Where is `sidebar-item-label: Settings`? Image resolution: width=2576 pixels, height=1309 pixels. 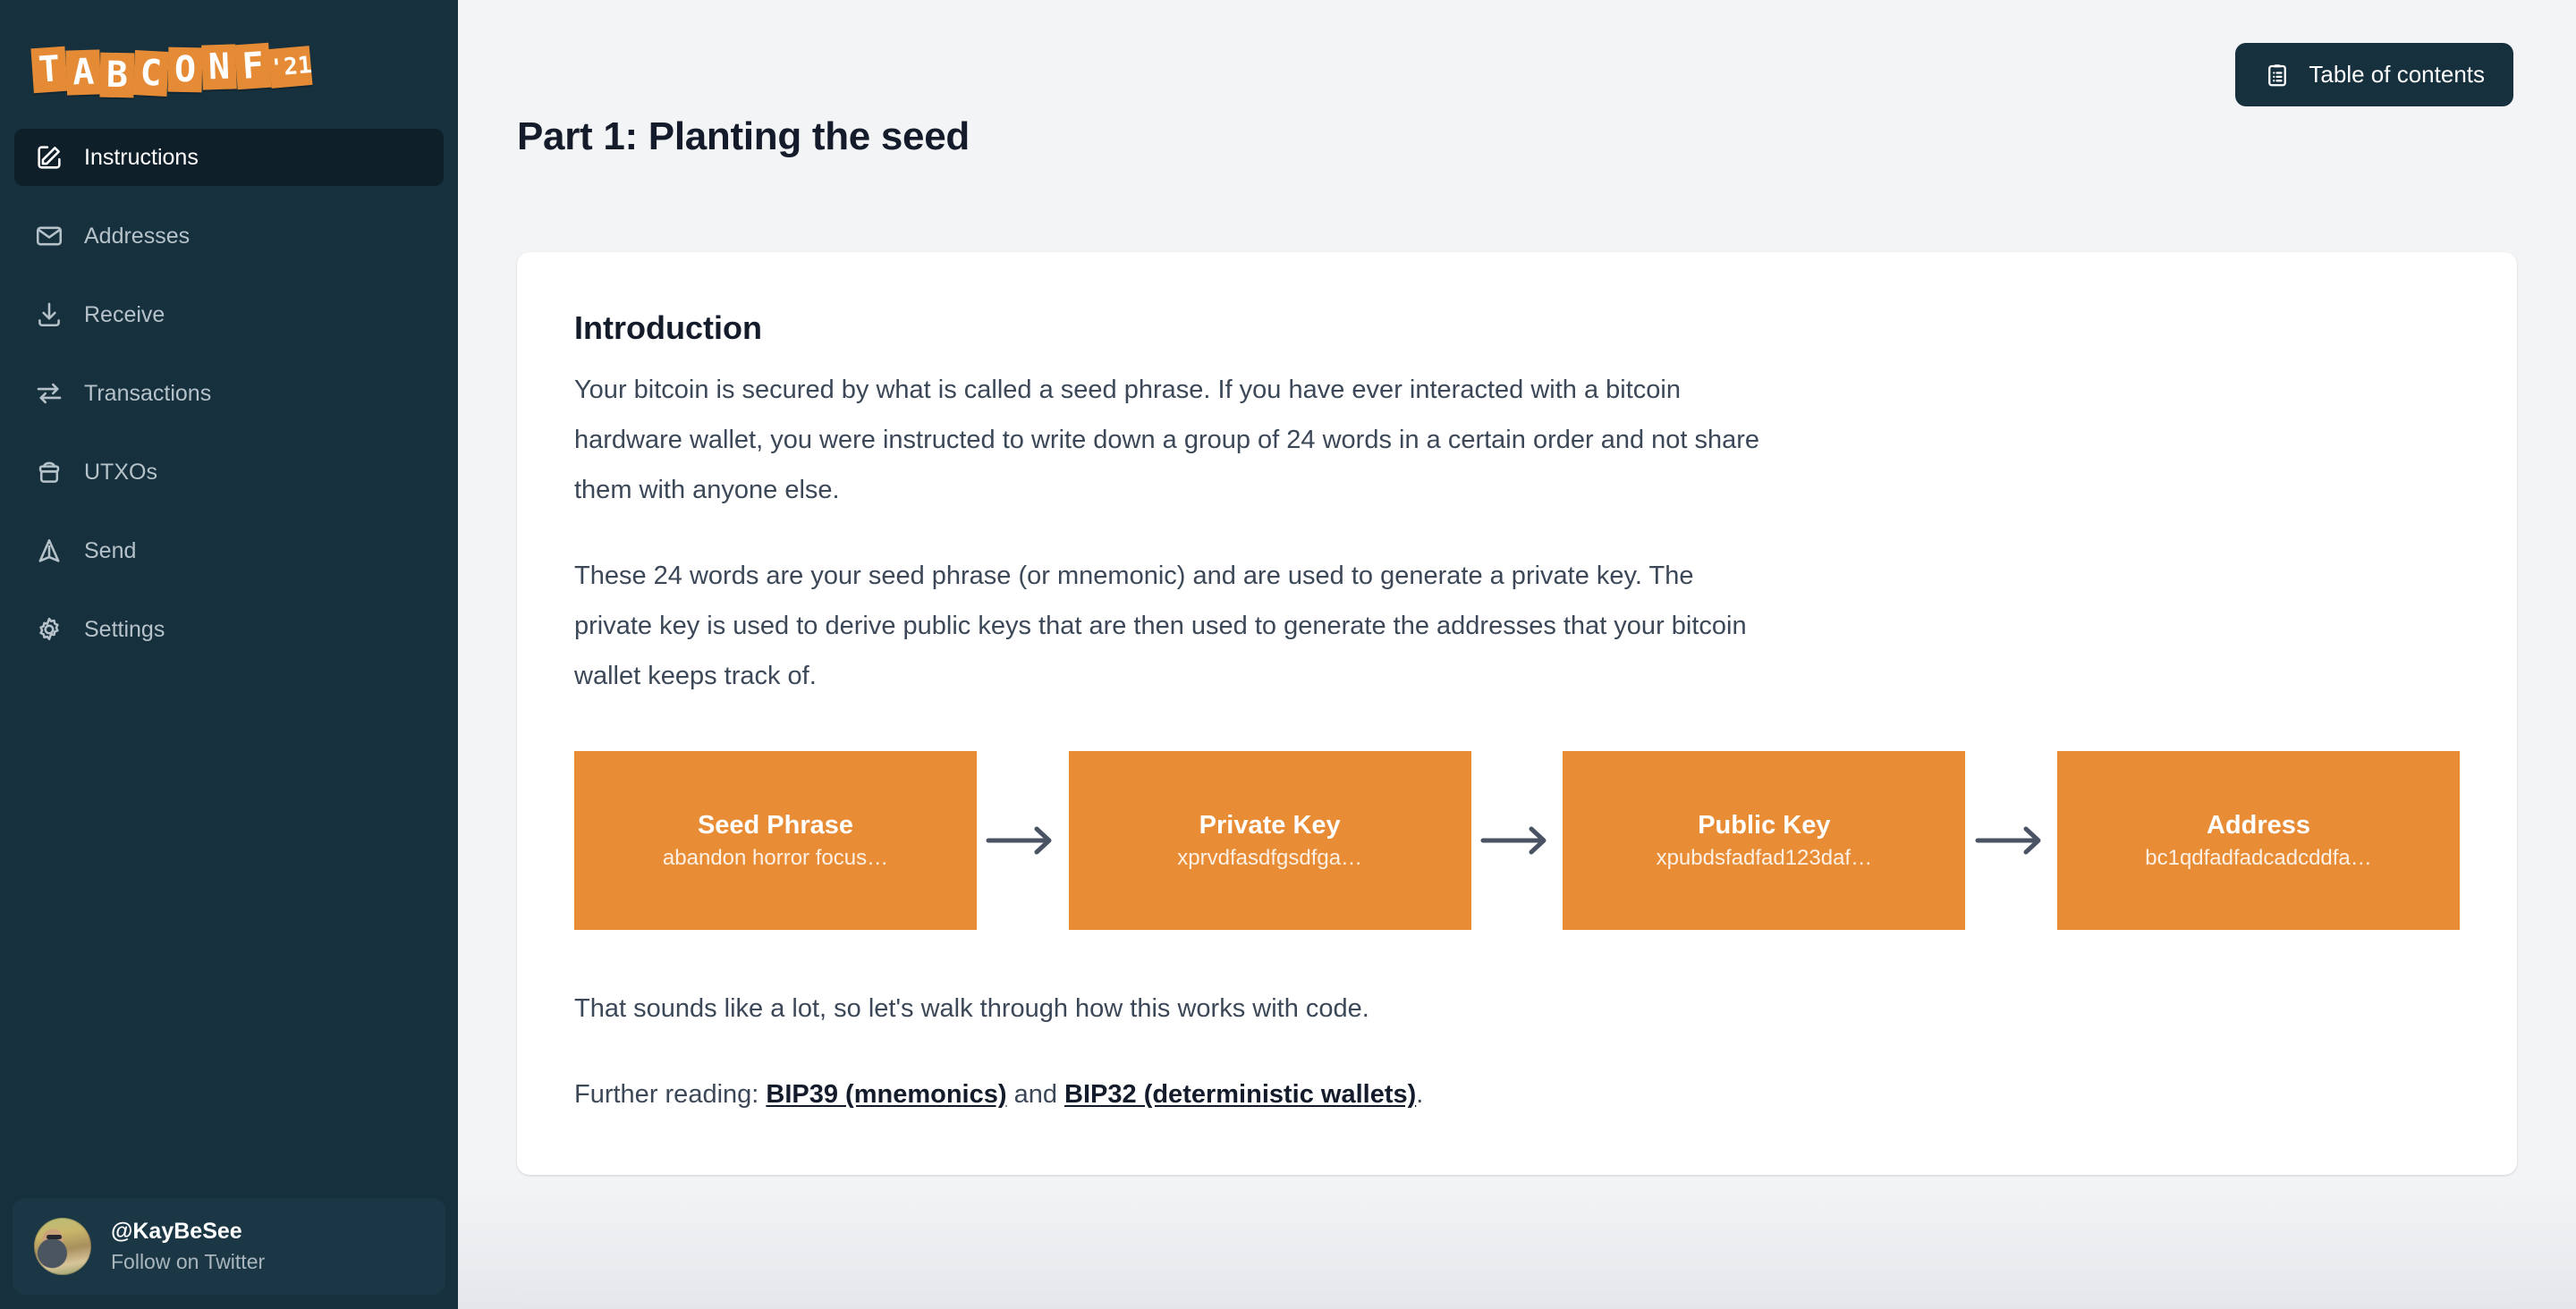
sidebar-item-label: Settings is located at coordinates (124, 629).